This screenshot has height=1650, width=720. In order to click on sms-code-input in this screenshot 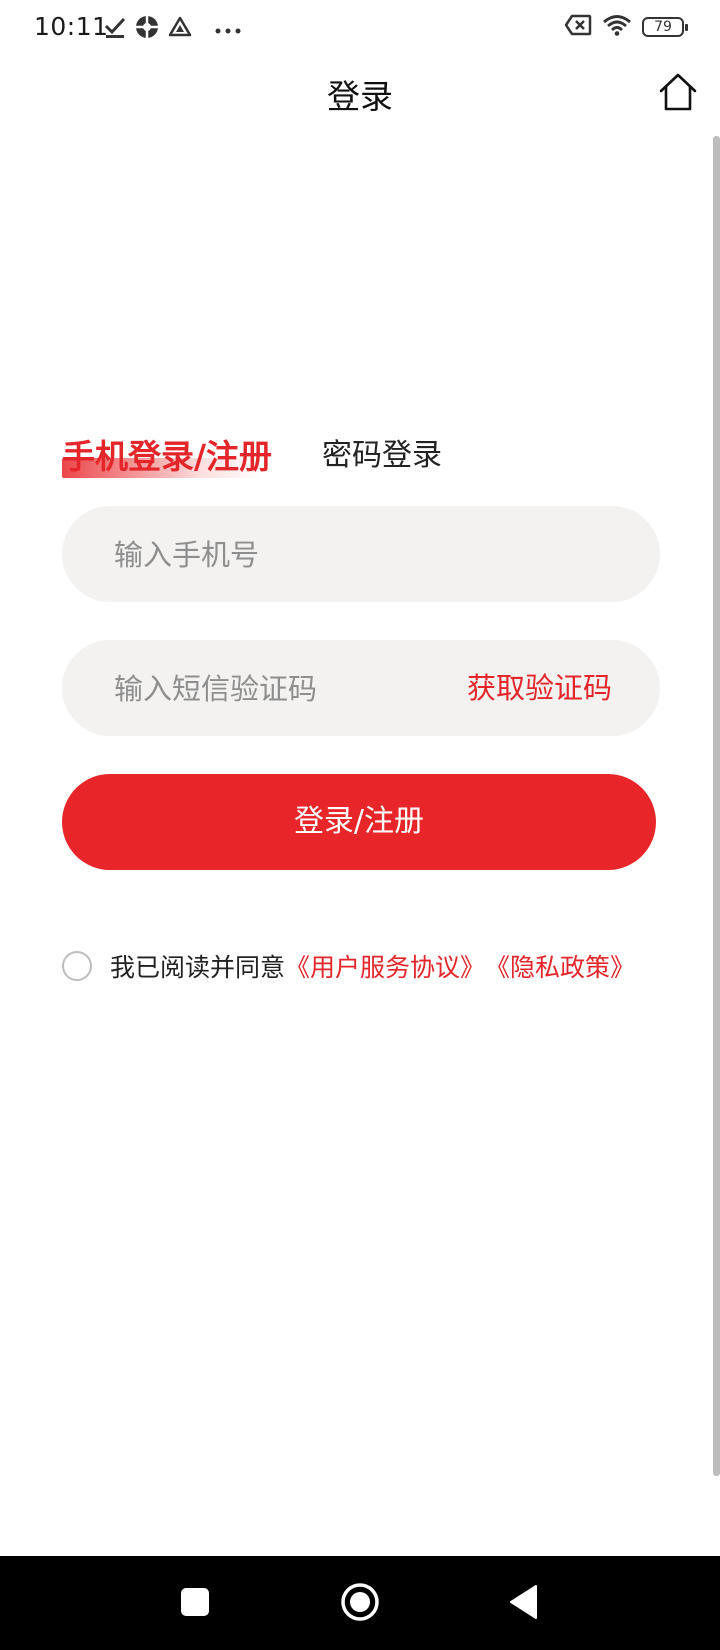, I will do `click(284, 689)`.